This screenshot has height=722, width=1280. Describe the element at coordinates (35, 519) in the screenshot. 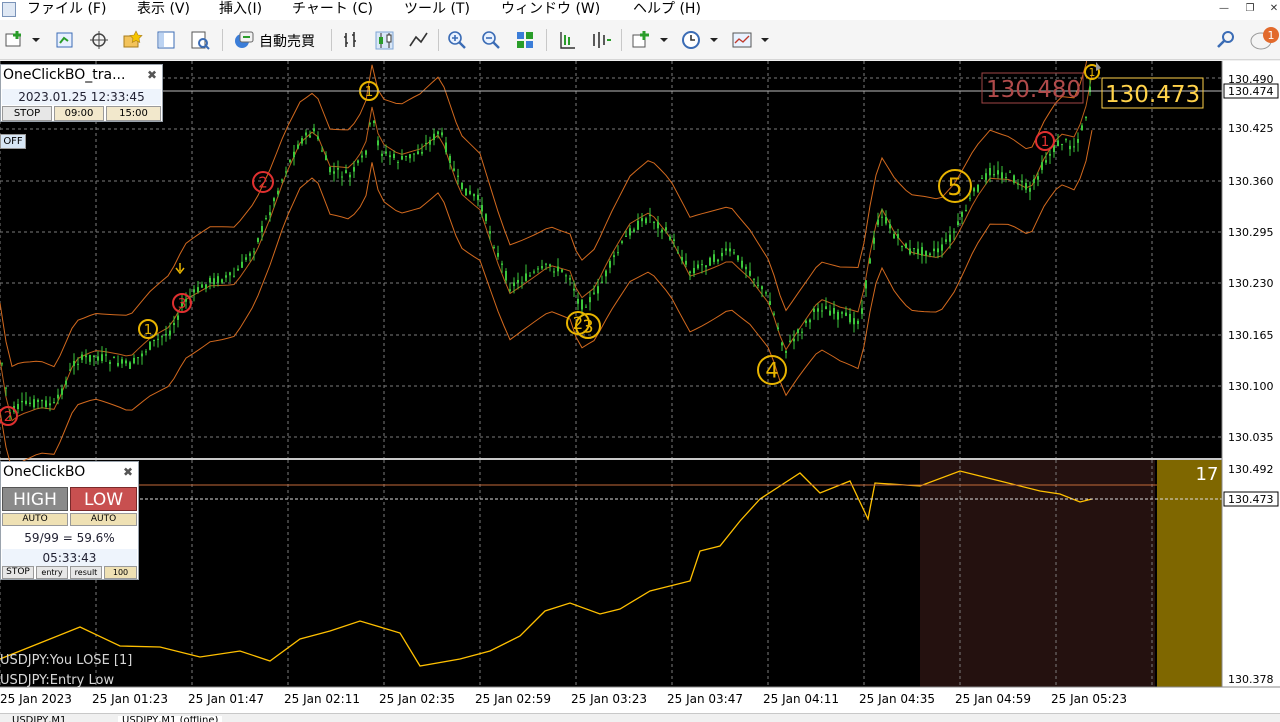

I see `auto-high-button: AUTO` at that location.